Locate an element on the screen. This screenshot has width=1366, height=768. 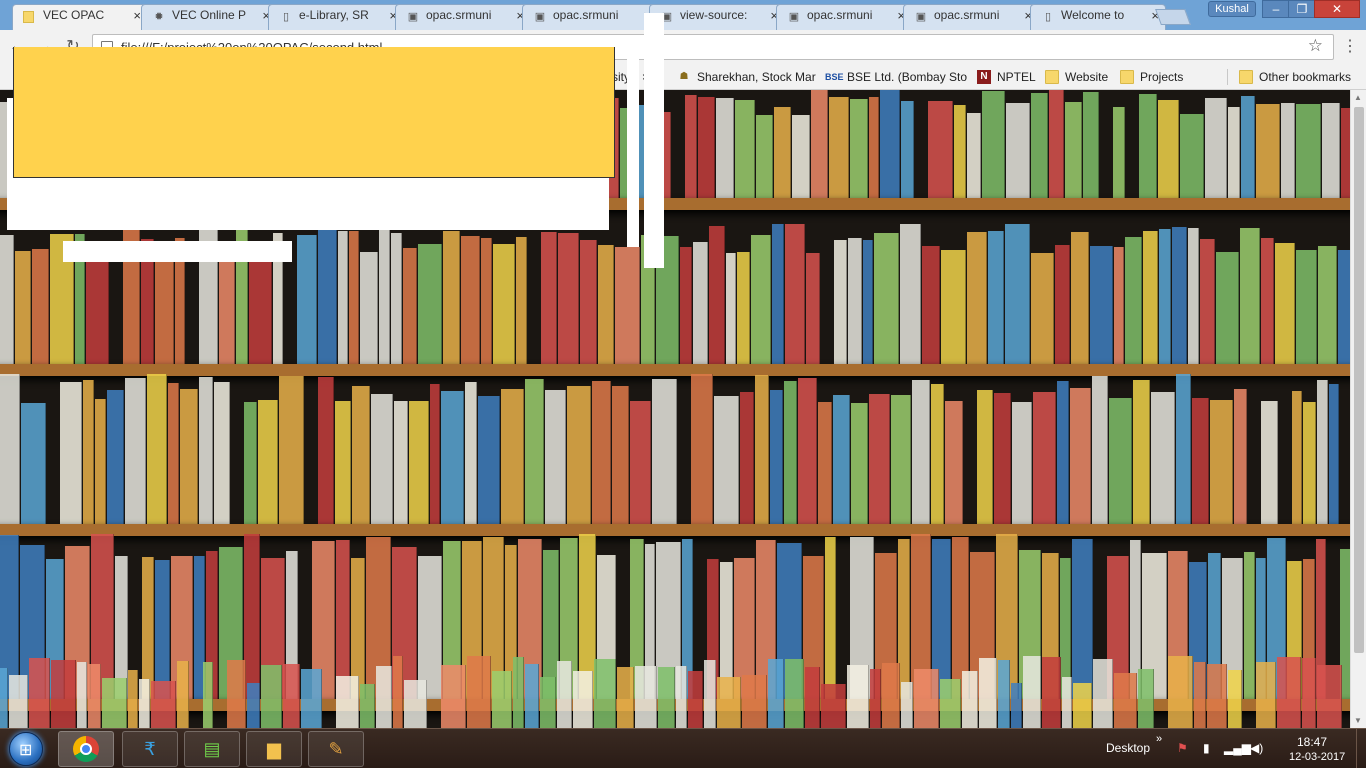
browser-menu-icon: ⋮ is located at coordinates (1350, 46).